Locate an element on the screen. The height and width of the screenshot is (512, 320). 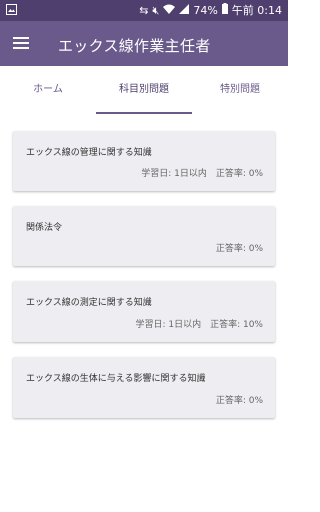
clock: 午前 0:14 is located at coordinates (256, 10).